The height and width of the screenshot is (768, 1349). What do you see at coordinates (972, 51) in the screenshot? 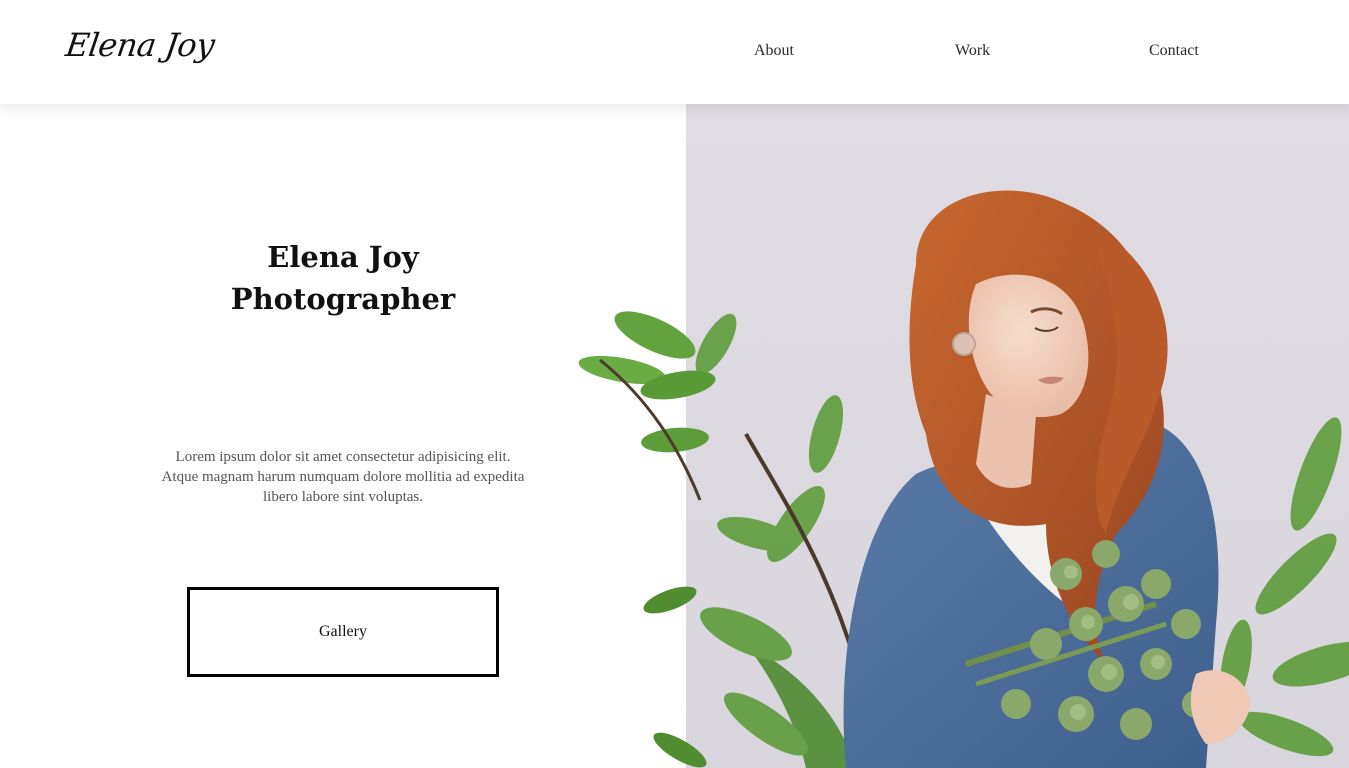
I see `nav-work: Work` at bounding box center [972, 51].